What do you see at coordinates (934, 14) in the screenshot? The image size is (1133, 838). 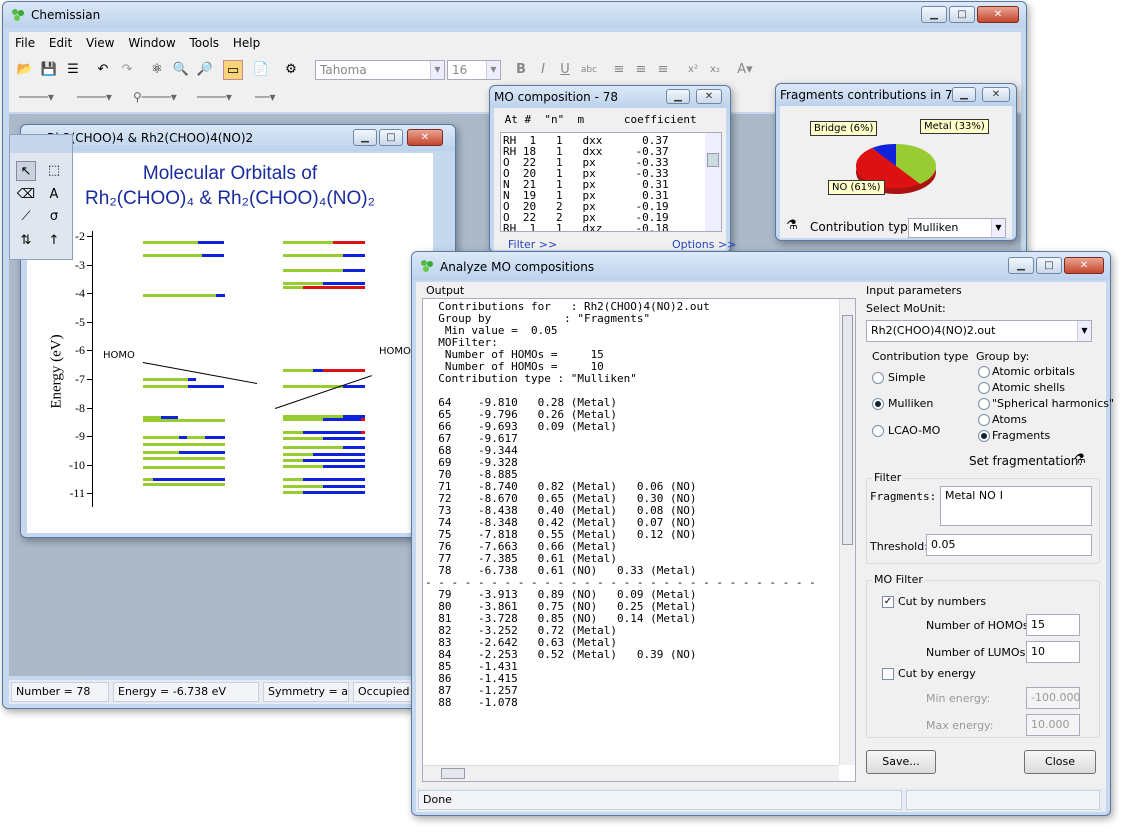 I see `minimize-button: ▁` at bounding box center [934, 14].